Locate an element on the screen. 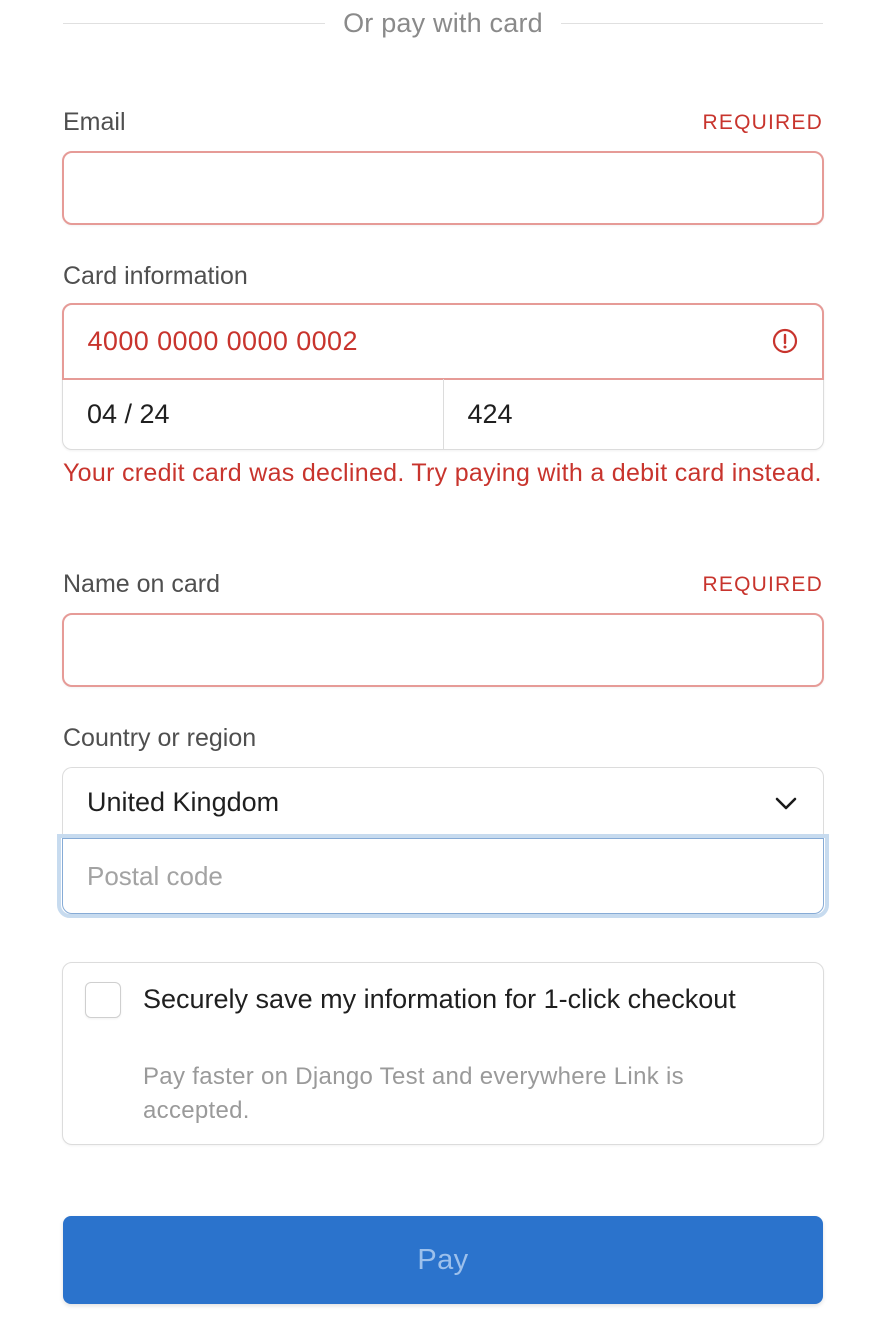 The width and height of the screenshot is (875, 1331). card-information-group: 4000 0000 0000 0002 04 / 24 424 is located at coordinates (442, 376).